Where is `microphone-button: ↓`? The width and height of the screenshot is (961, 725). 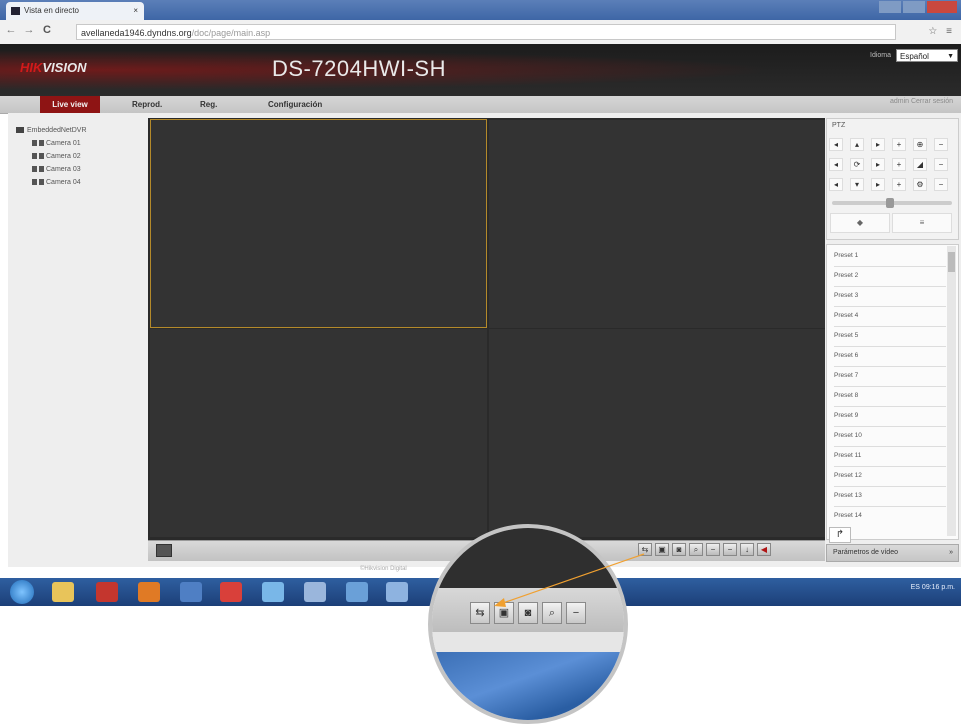
microphone-button: ↓ is located at coordinates (747, 549).